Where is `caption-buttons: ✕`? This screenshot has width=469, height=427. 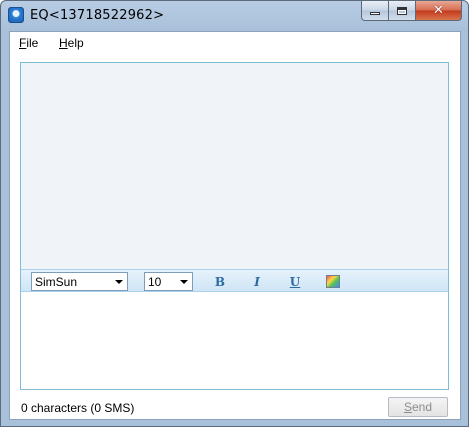
caption-buttons: ✕ is located at coordinates (411, 11).